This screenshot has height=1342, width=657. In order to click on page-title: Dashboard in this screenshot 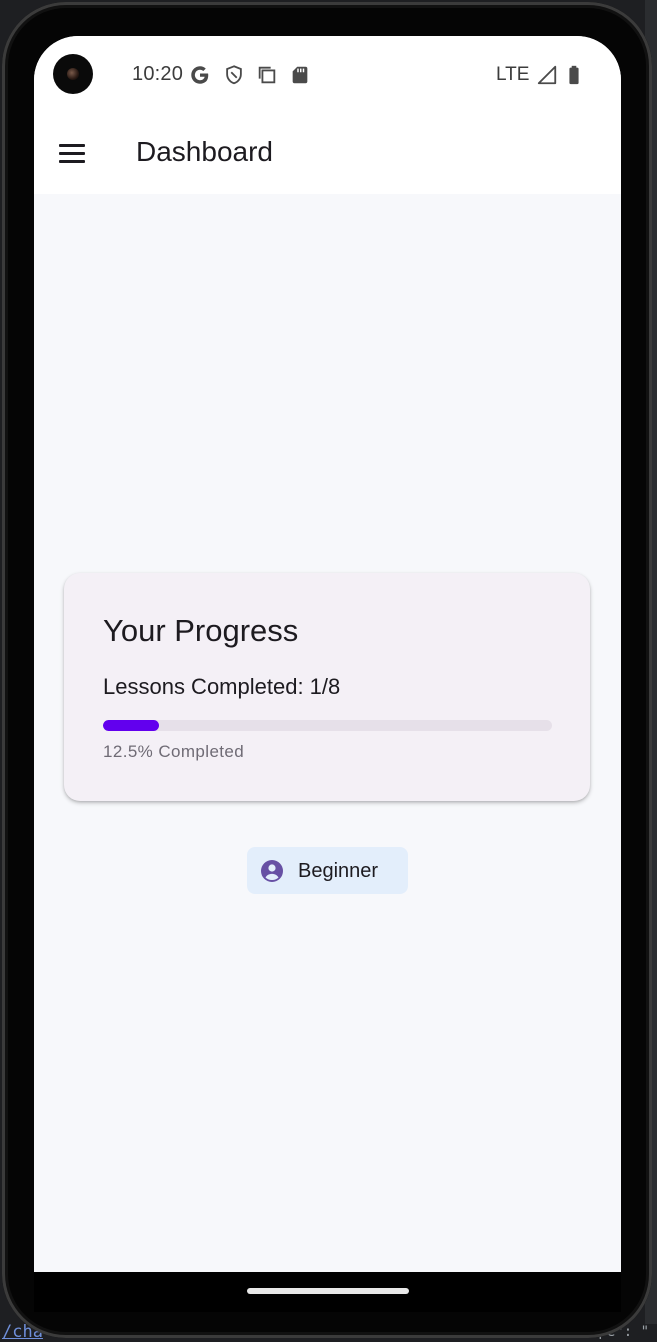, I will do `click(204, 151)`.